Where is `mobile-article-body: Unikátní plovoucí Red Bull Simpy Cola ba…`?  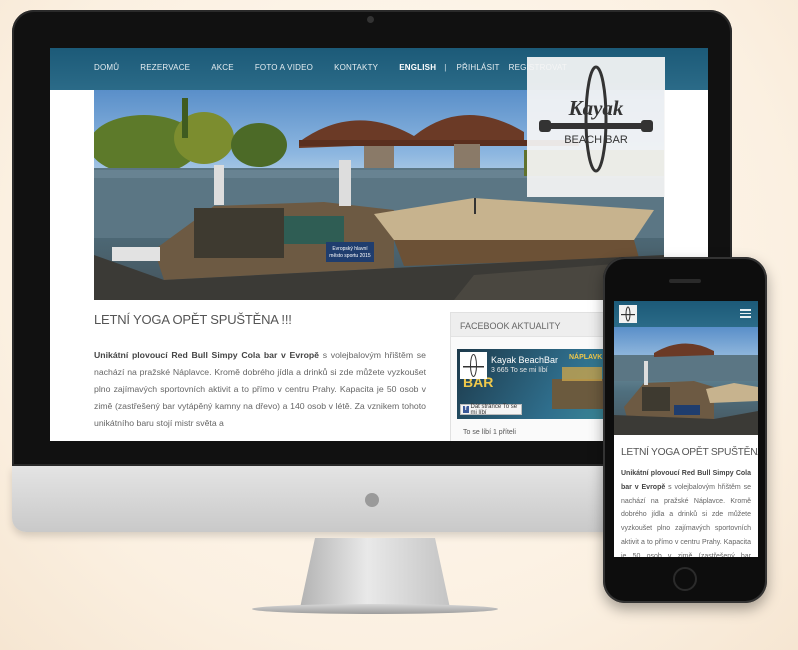 mobile-article-body: Unikátní plovoucí Red Bull Simpy Cola ba… is located at coordinates (686, 512).